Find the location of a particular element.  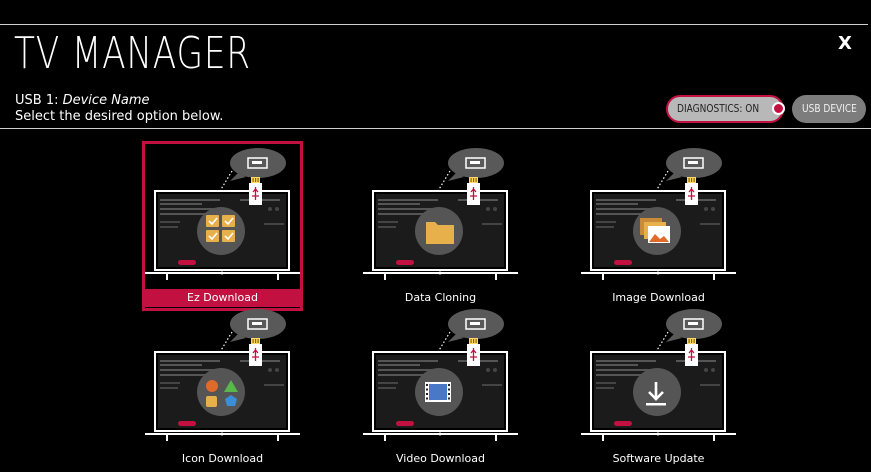

option-tile-image-download: Image Download is located at coordinates (658, 226).